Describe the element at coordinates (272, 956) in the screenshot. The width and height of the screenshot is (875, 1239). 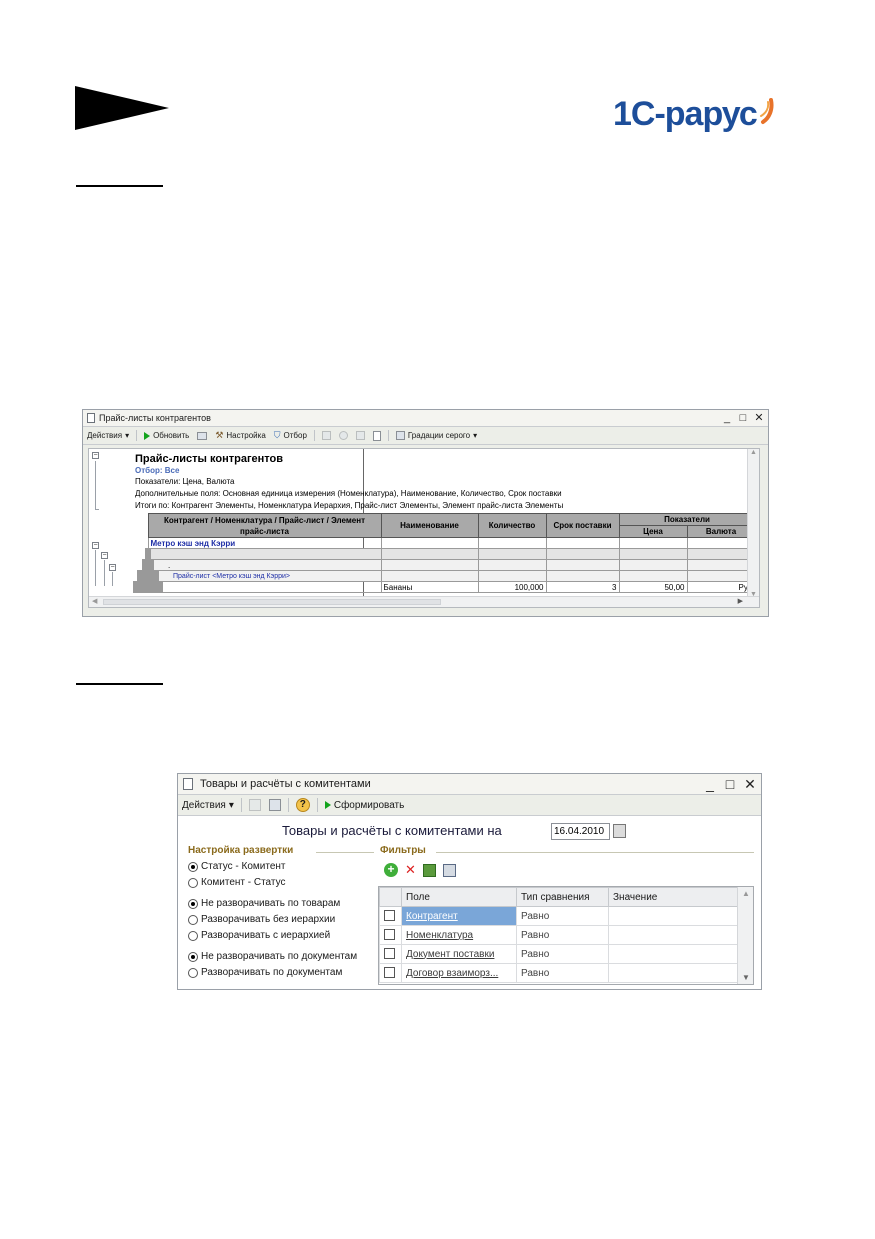
I see `radio-no-expand-docs: Не разворачивать по документам` at that location.